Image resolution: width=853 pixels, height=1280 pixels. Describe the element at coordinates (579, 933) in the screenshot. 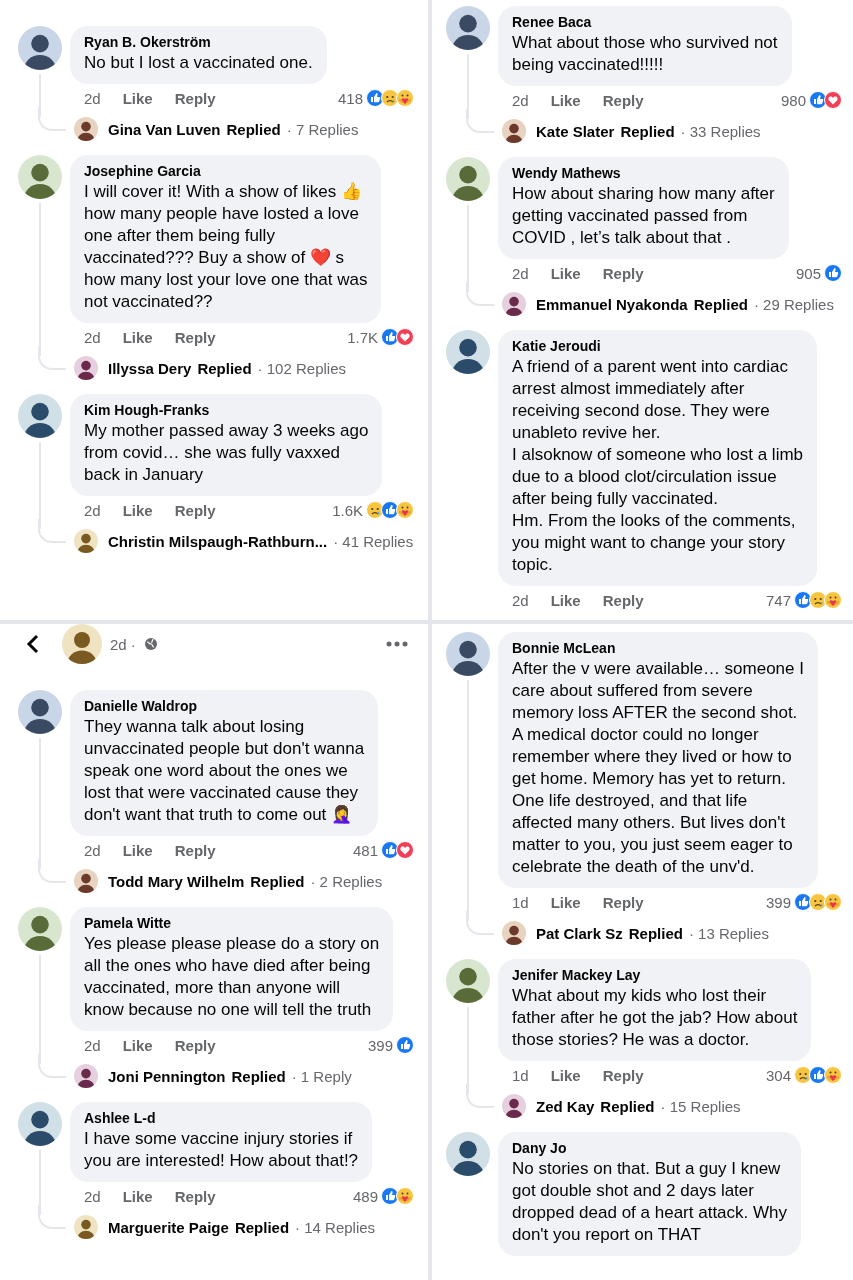

I see `replier-name: Pat Clark Sz` at that location.